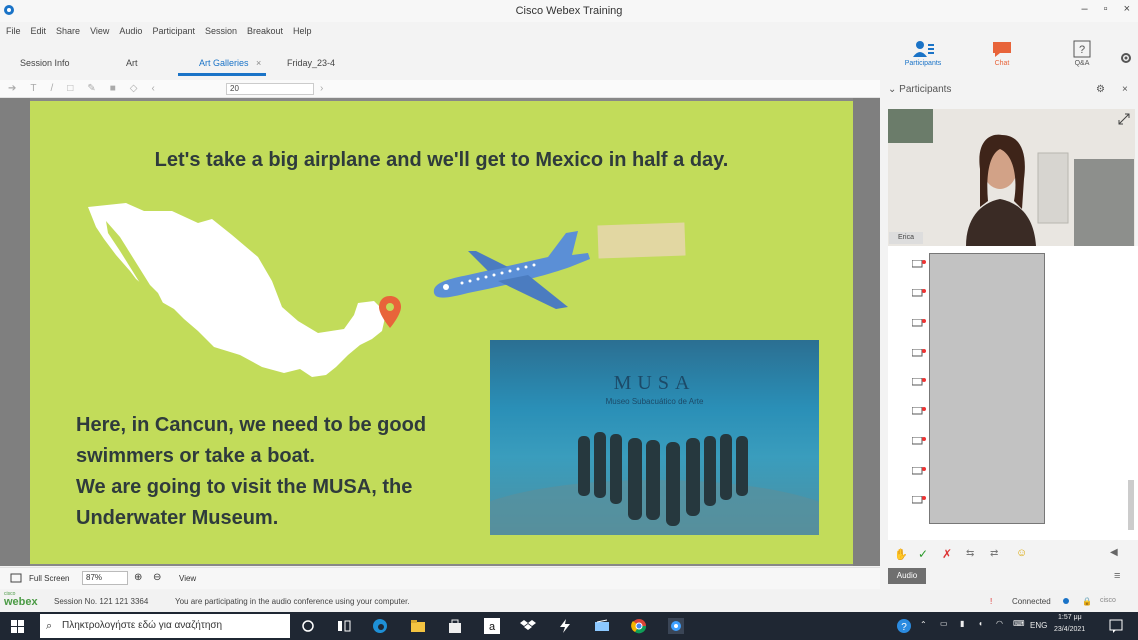 The width and height of the screenshot is (1138, 640). What do you see at coordinates (1002, 53) in the screenshot?
I see `chat-panel-button: Chat` at bounding box center [1002, 53].